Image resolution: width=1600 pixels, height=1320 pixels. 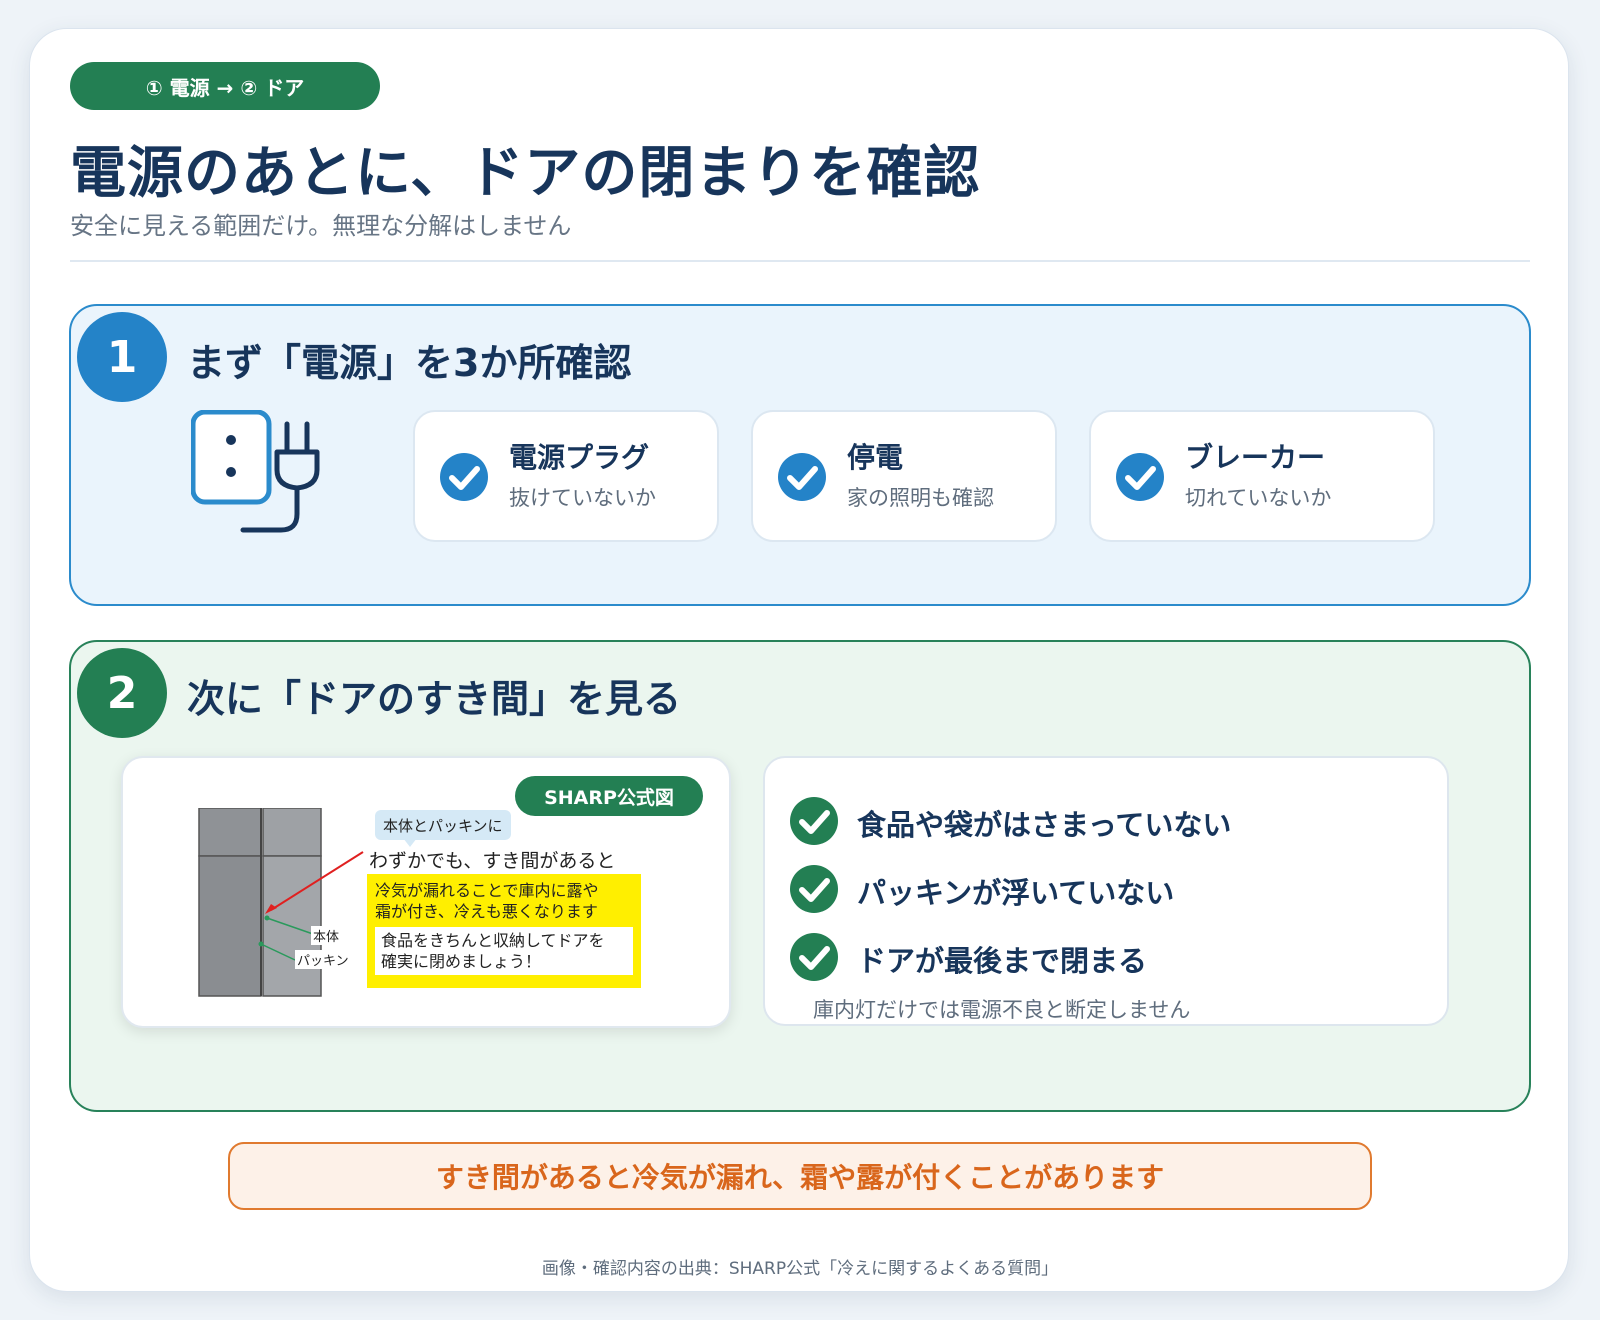 I want to click on figure-label-packing: パッキン, so click(x=323, y=959).